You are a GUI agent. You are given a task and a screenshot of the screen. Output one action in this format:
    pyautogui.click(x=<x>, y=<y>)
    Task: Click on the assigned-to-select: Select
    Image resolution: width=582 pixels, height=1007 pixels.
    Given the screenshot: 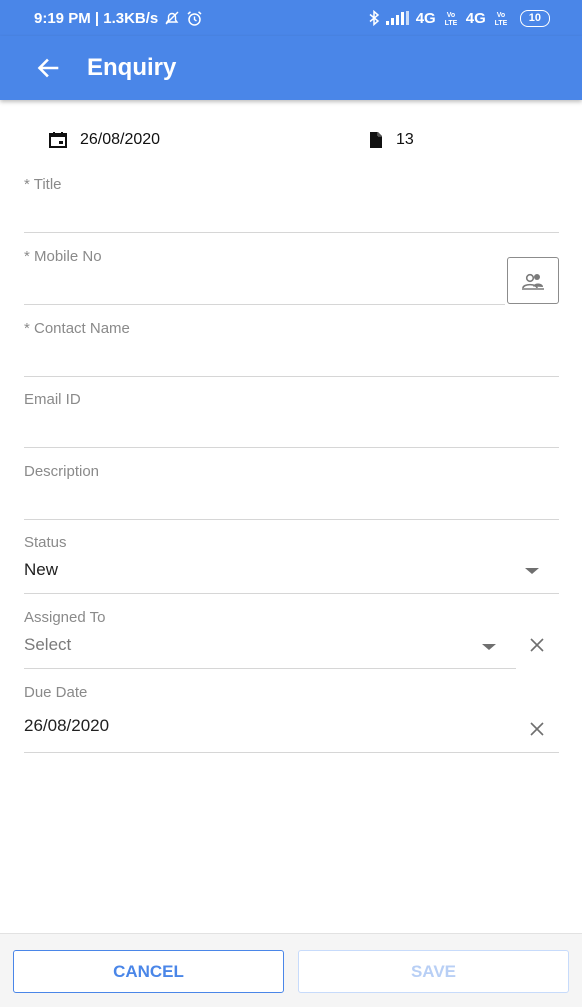 What is the action you would take?
    pyautogui.click(x=47, y=645)
    